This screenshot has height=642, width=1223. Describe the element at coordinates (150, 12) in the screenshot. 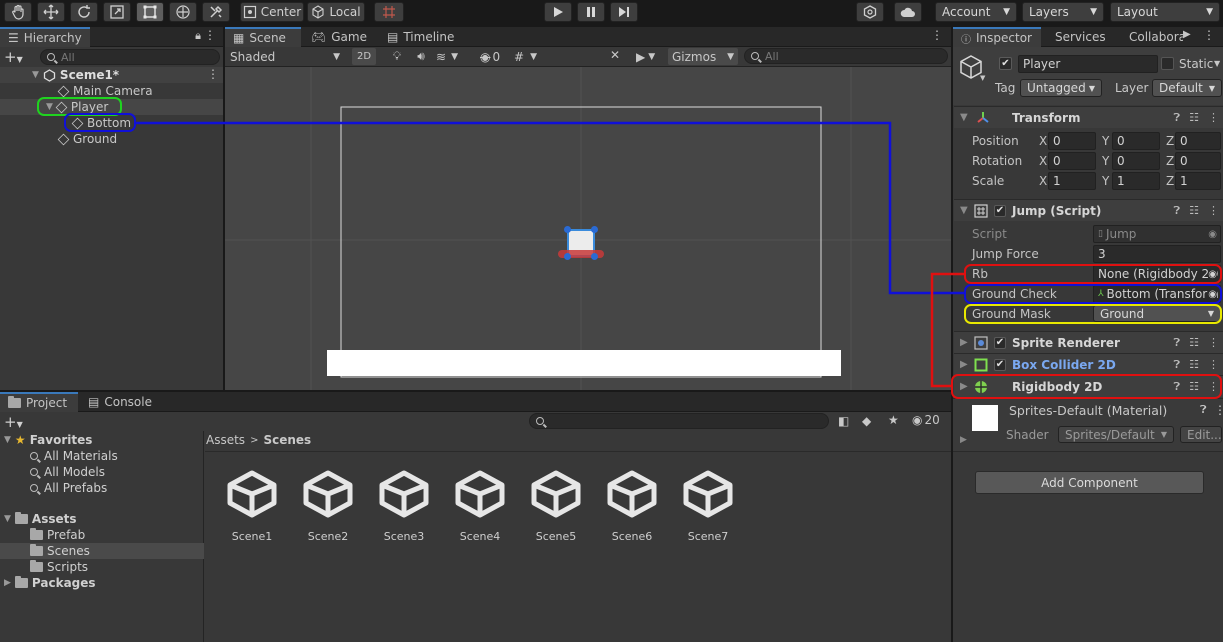

I see `rect-tool-button` at that location.